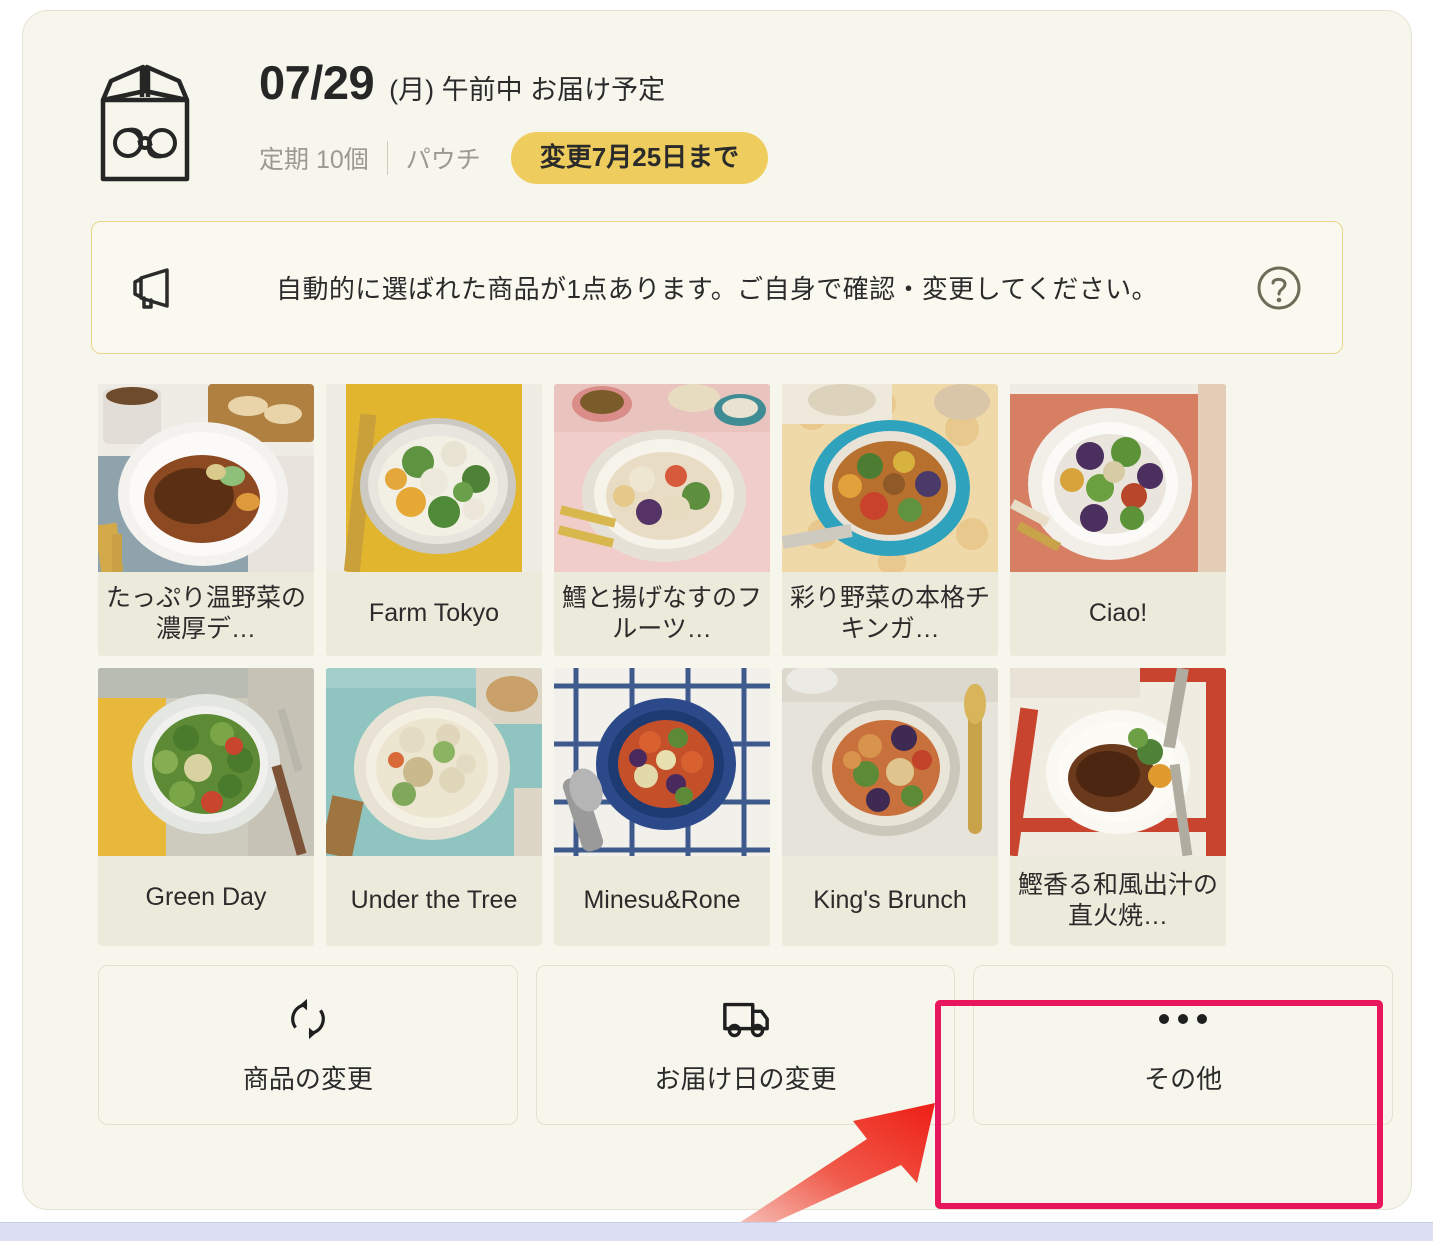  Describe the element at coordinates (308, 1045) in the screenshot. I see `change-products-button: 商品の変更` at that location.